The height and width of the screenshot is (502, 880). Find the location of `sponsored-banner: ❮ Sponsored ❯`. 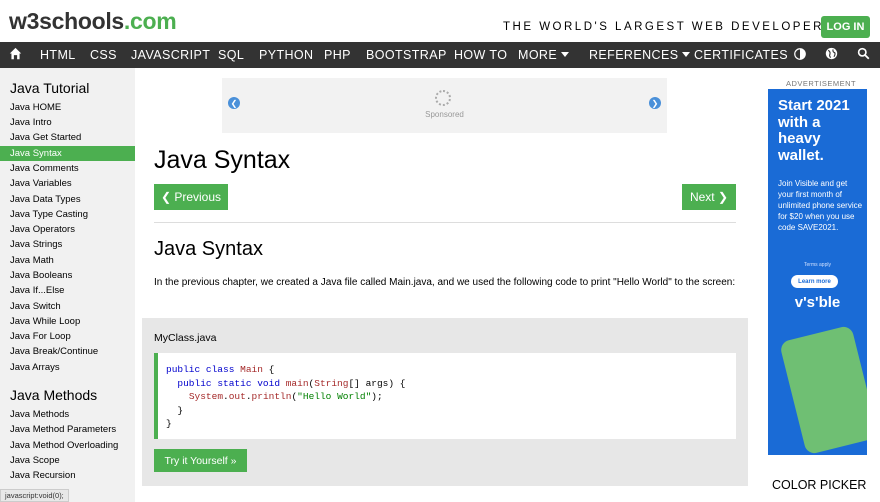

sponsored-banner: ❮ Sponsored ❯ is located at coordinates (444, 105).